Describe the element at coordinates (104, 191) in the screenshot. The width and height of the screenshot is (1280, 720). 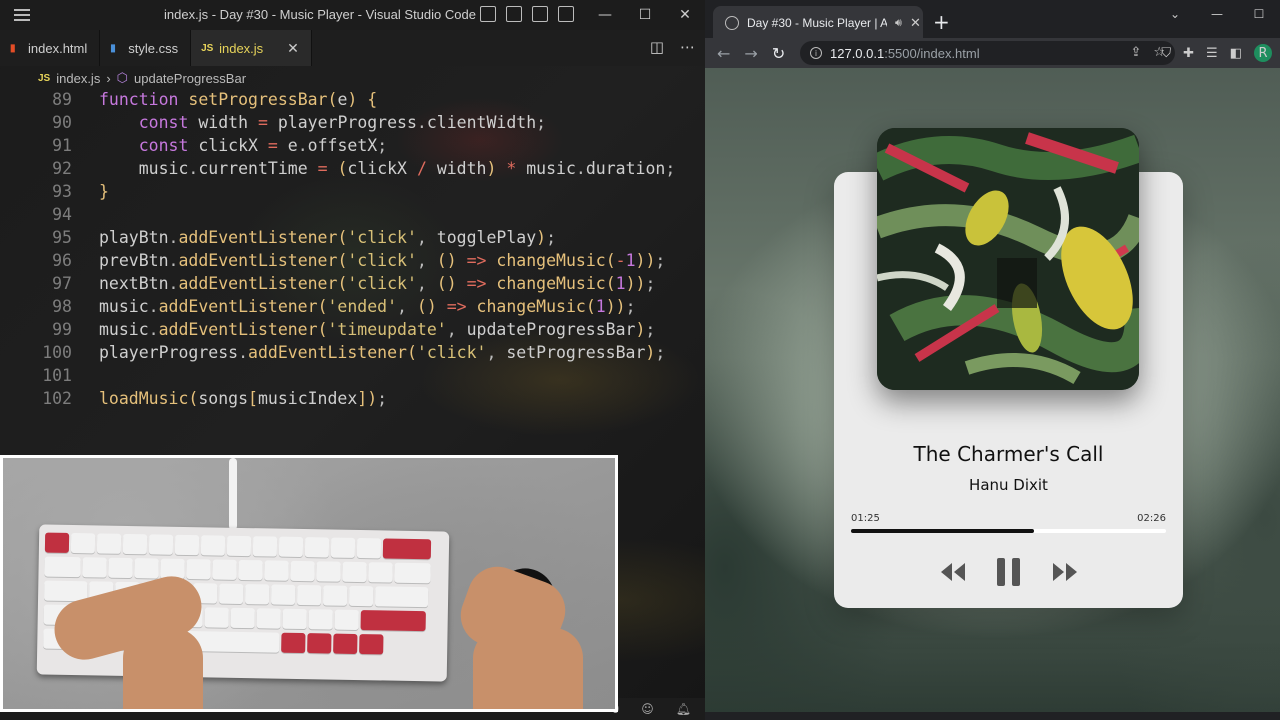
I see `line-text: }` at that location.